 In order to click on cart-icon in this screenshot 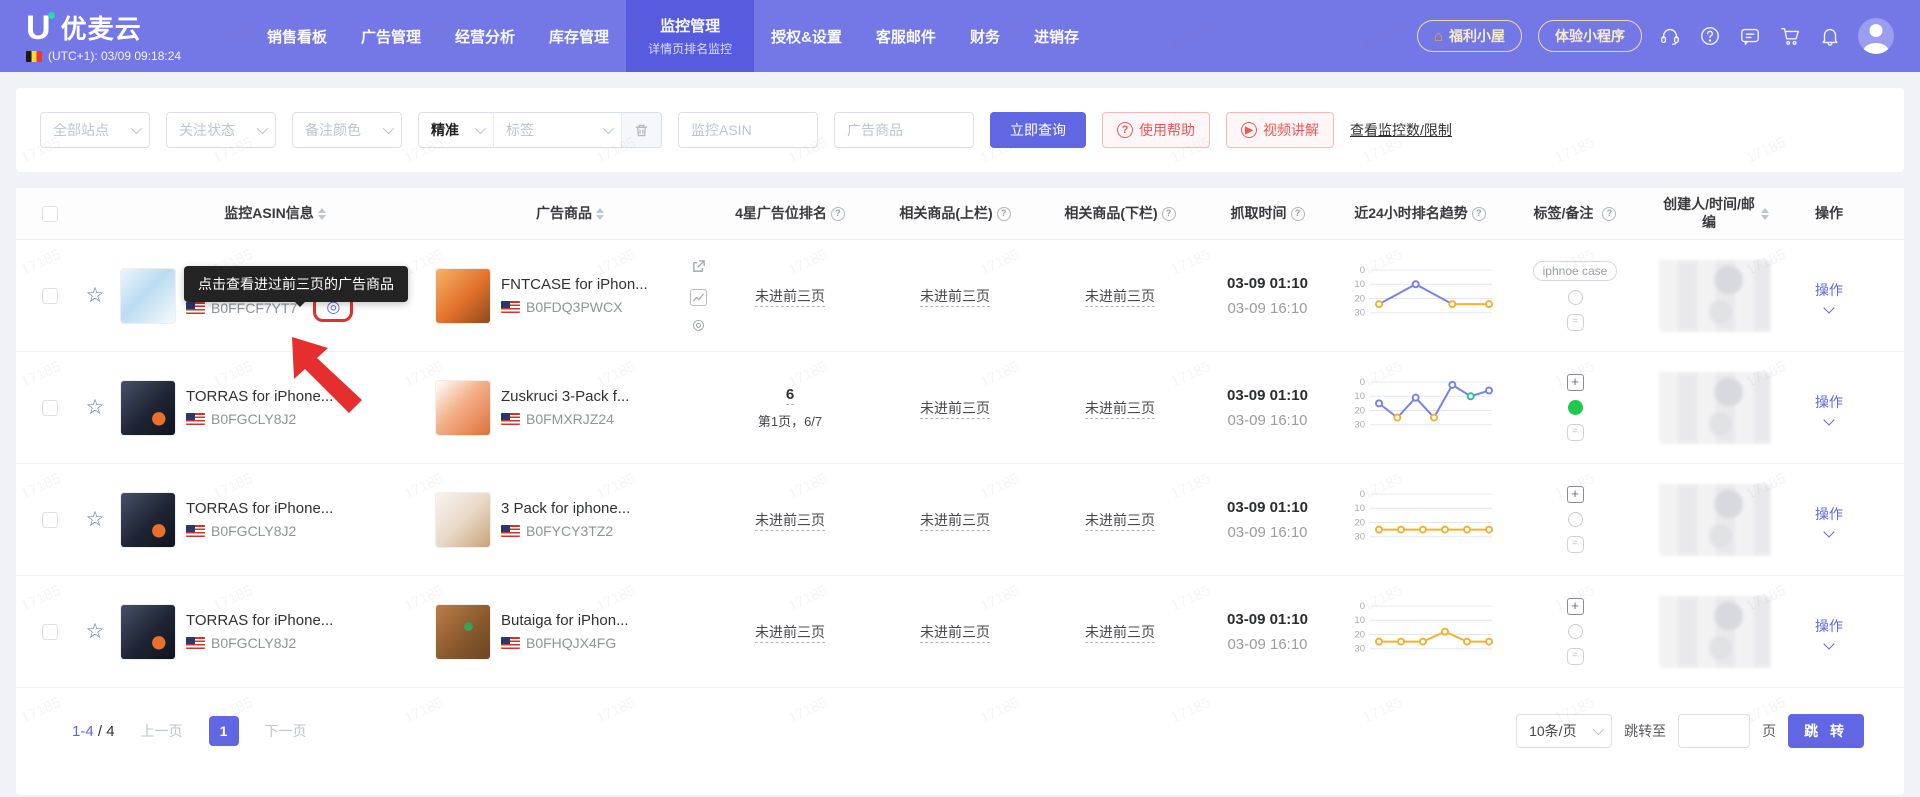, I will do `click(1790, 36)`.